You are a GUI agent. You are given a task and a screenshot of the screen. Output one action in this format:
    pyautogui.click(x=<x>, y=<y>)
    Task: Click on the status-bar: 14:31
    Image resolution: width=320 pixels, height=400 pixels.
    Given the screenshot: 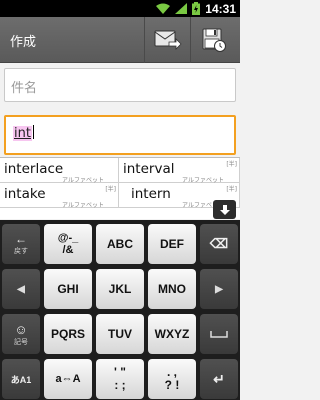 What is the action you would take?
    pyautogui.click(x=120, y=8)
    